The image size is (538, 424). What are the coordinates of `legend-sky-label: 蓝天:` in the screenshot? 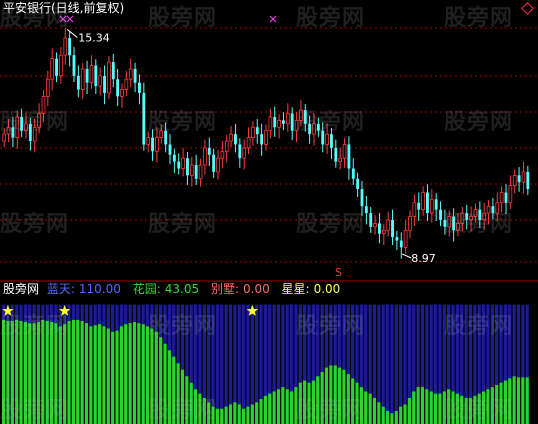 It's located at (60, 289).